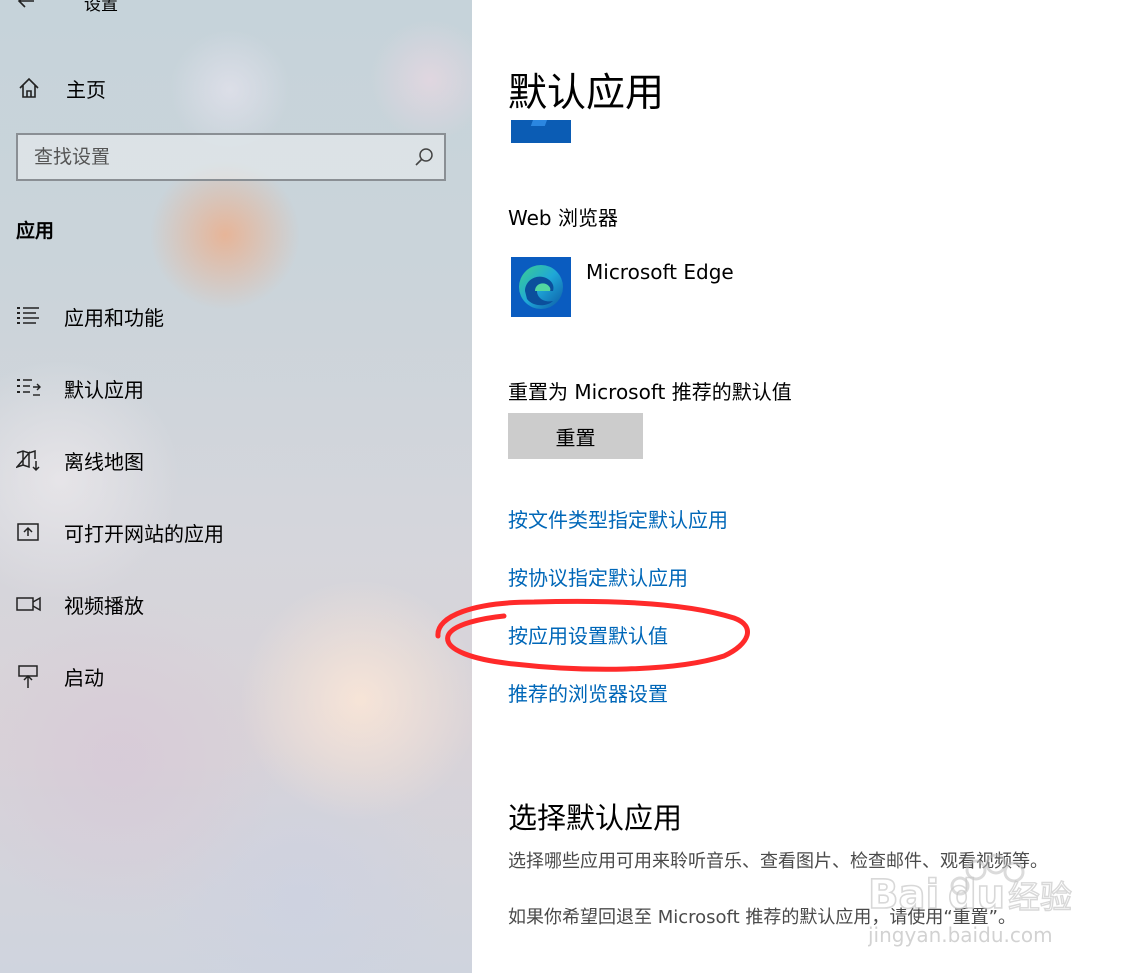  What do you see at coordinates (35, 231) in the screenshot?
I see `section-title: 应用` at bounding box center [35, 231].